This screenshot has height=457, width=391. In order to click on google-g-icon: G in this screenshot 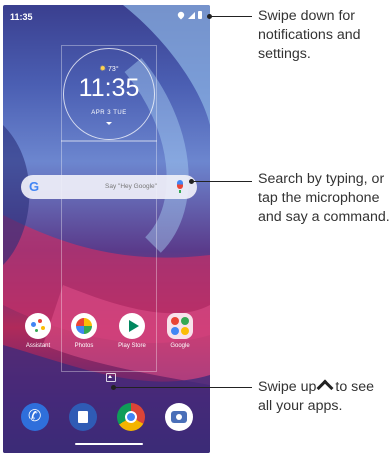, I will do `click(34, 186)`.